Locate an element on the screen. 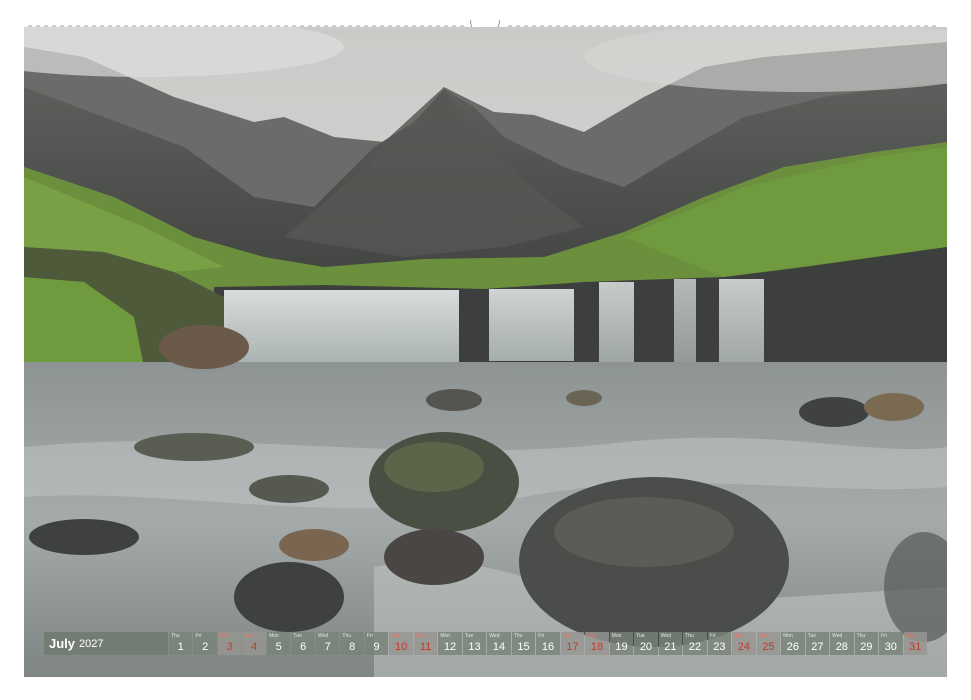 This screenshot has height=700, width=971. day-number: 20 is located at coordinates (646, 647).